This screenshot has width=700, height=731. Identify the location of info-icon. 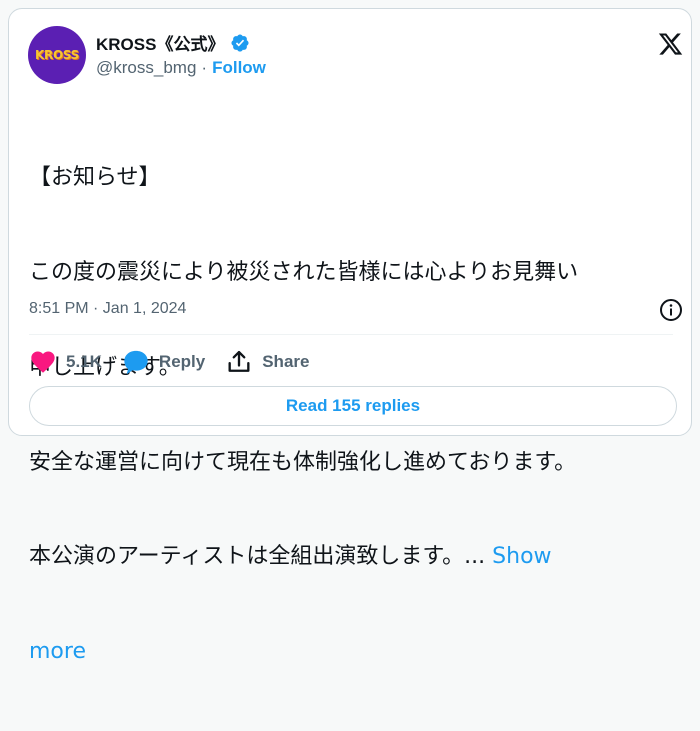
(671, 310).